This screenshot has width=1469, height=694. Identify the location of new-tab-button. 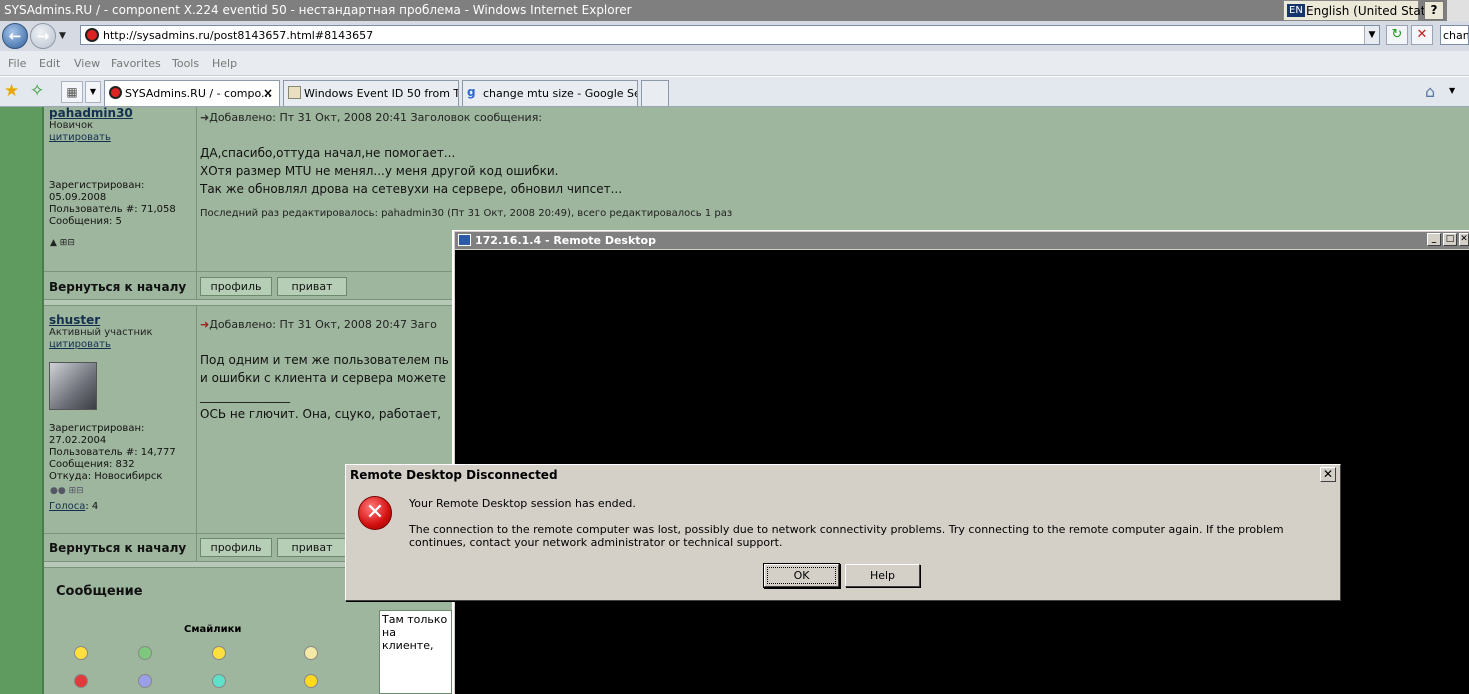
(655, 93).